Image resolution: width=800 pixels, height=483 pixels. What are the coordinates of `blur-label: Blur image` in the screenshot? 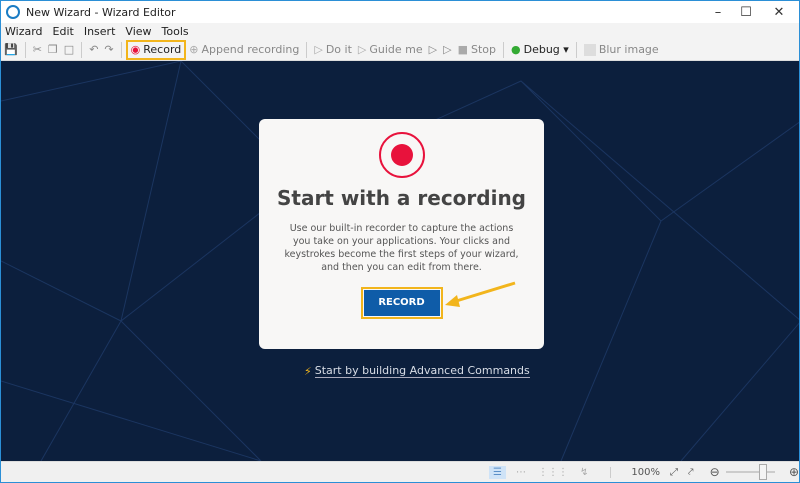 It's located at (628, 49).